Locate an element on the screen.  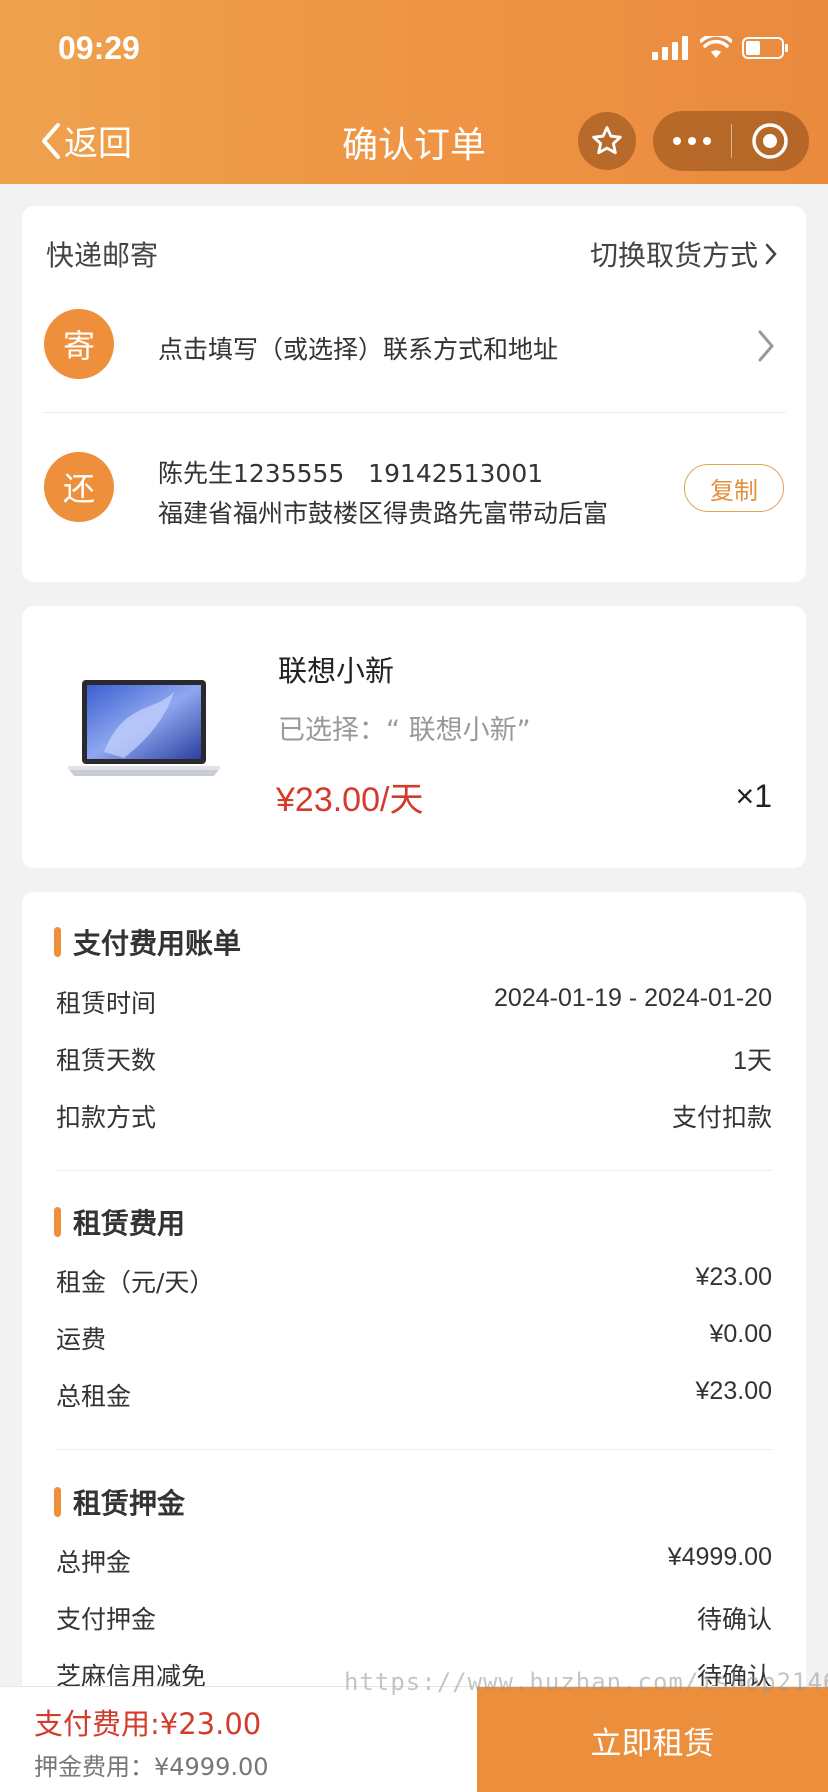
section-header: 租赁费用 is located at coordinates (119, 1222).